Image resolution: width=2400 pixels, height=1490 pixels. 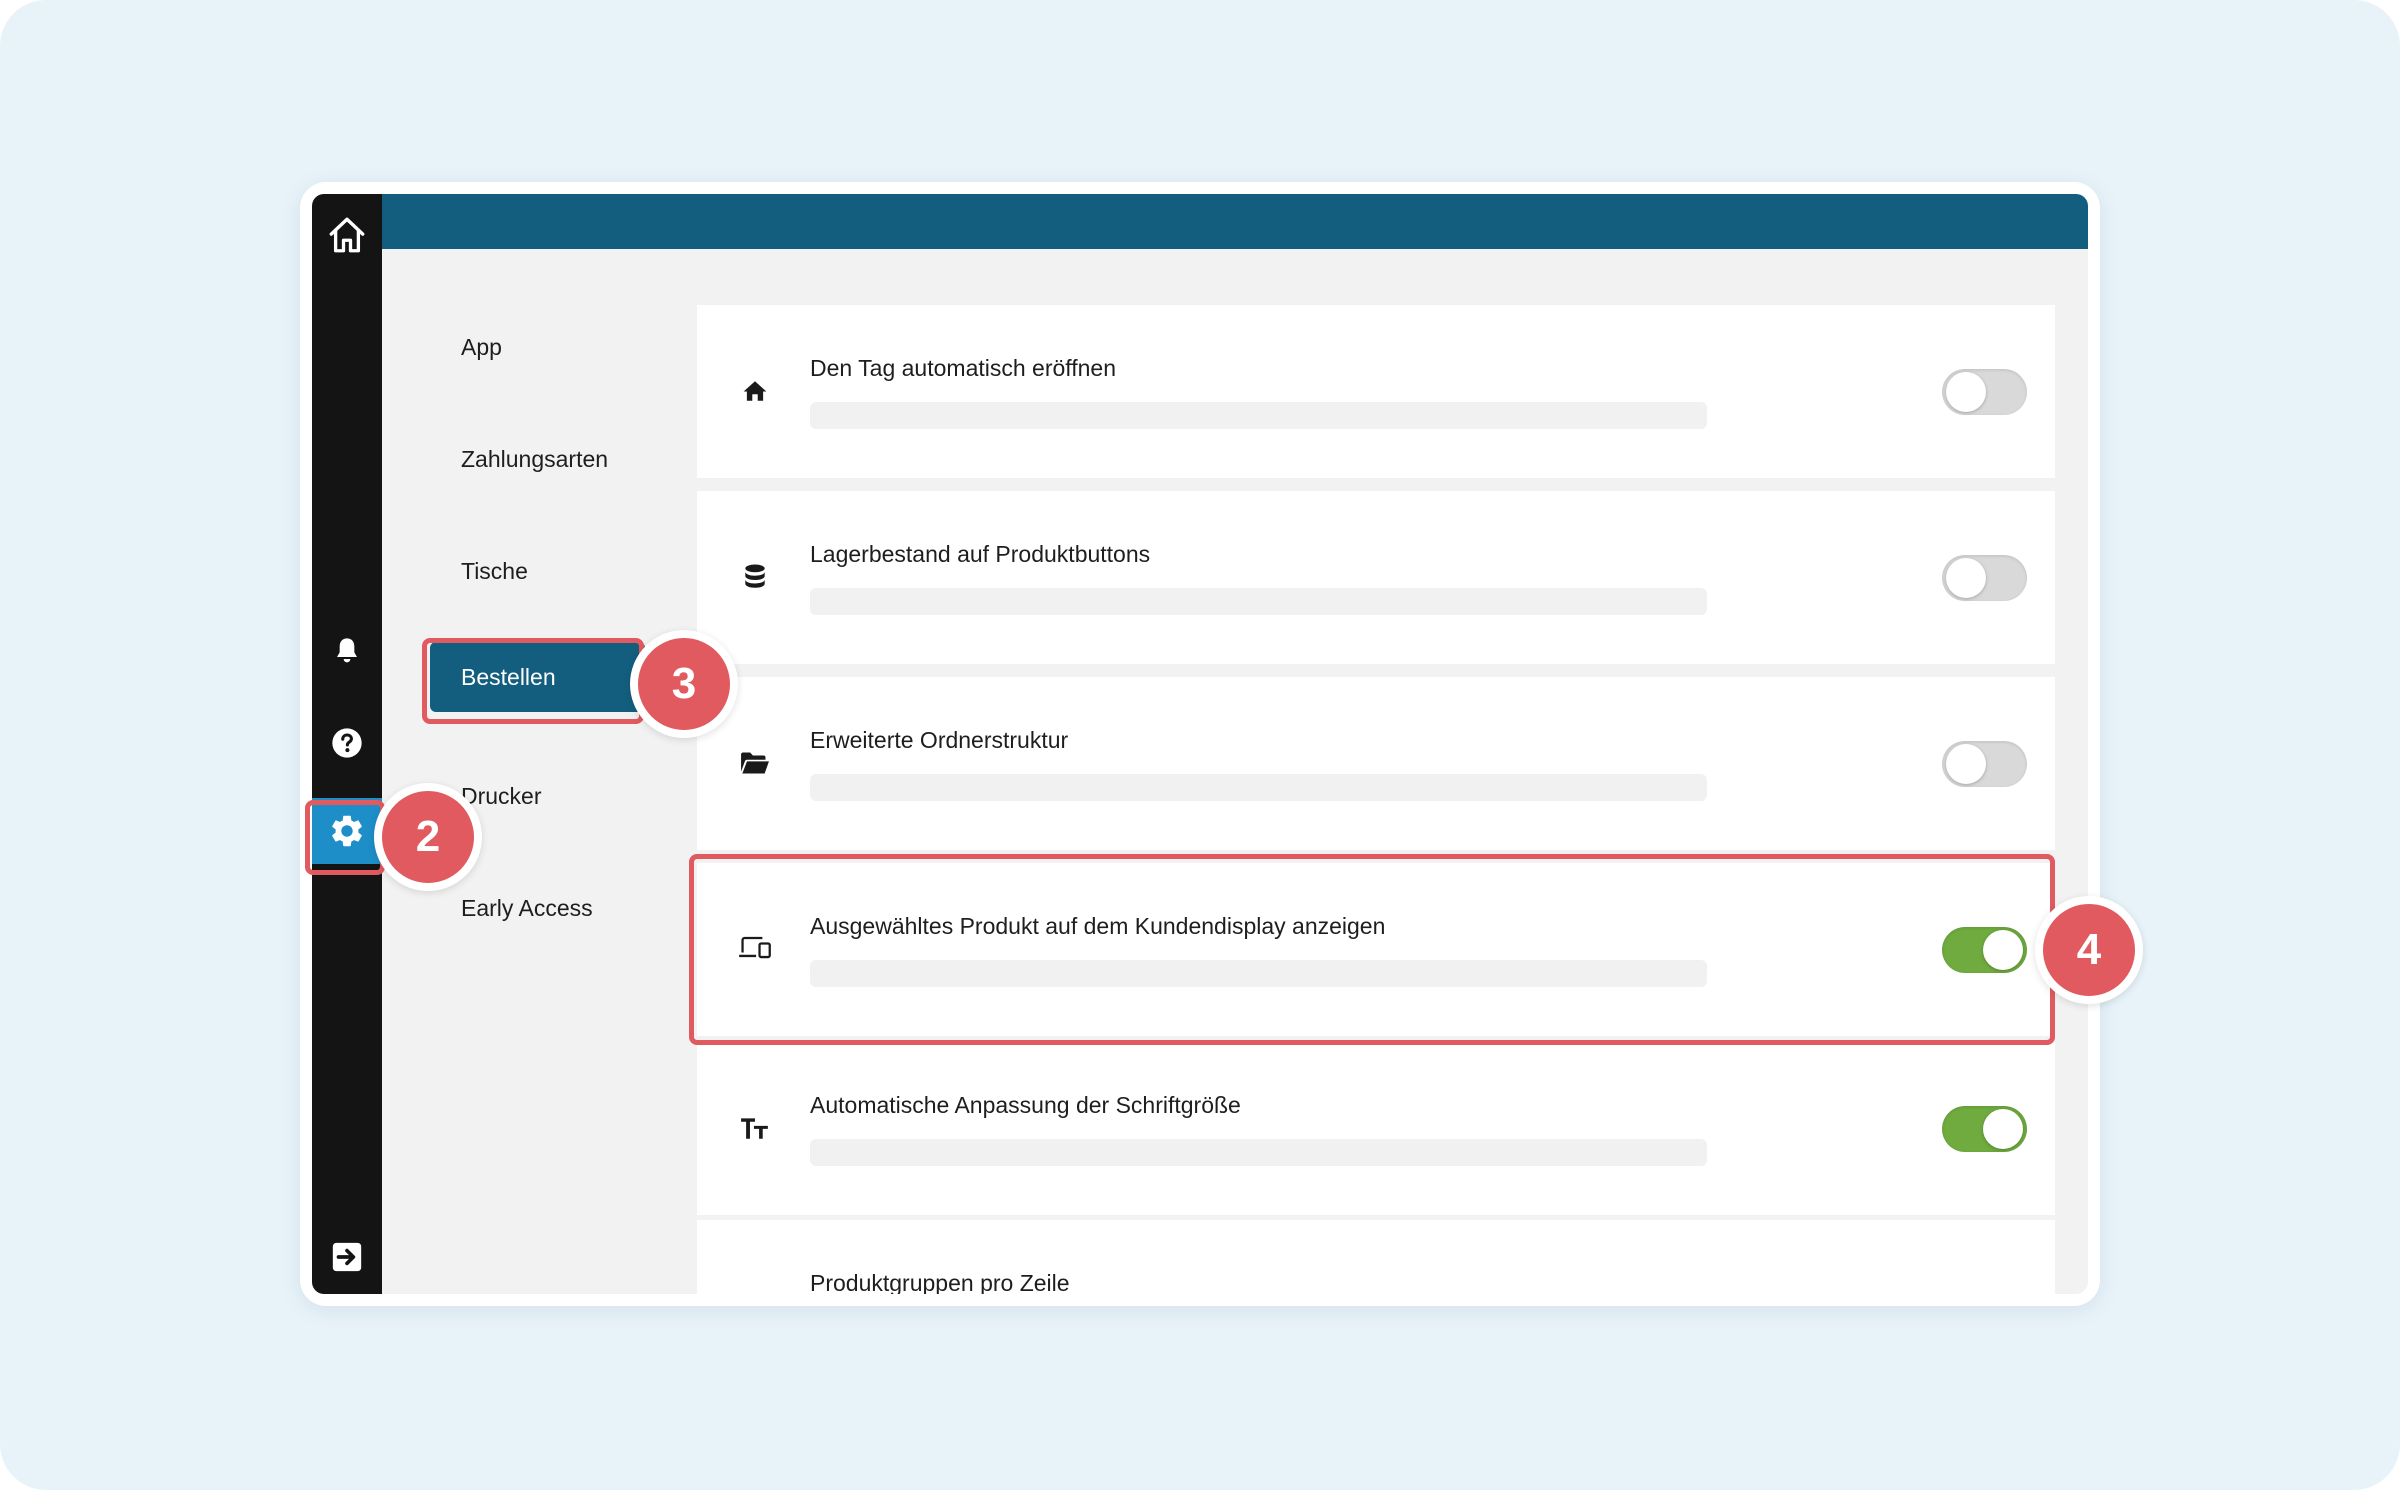 I want to click on help-icon, so click(x=347, y=743).